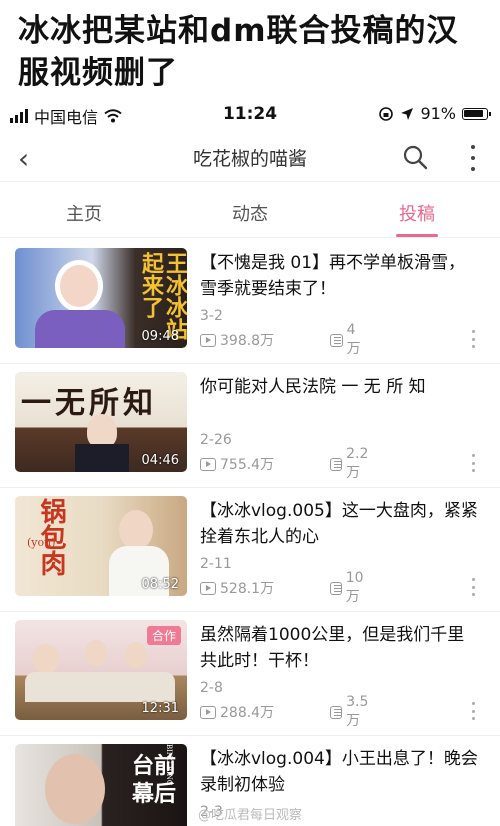 The image size is (500, 826). What do you see at coordinates (415, 157) in the screenshot?
I see `search-icon` at bounding box center [415, 157].